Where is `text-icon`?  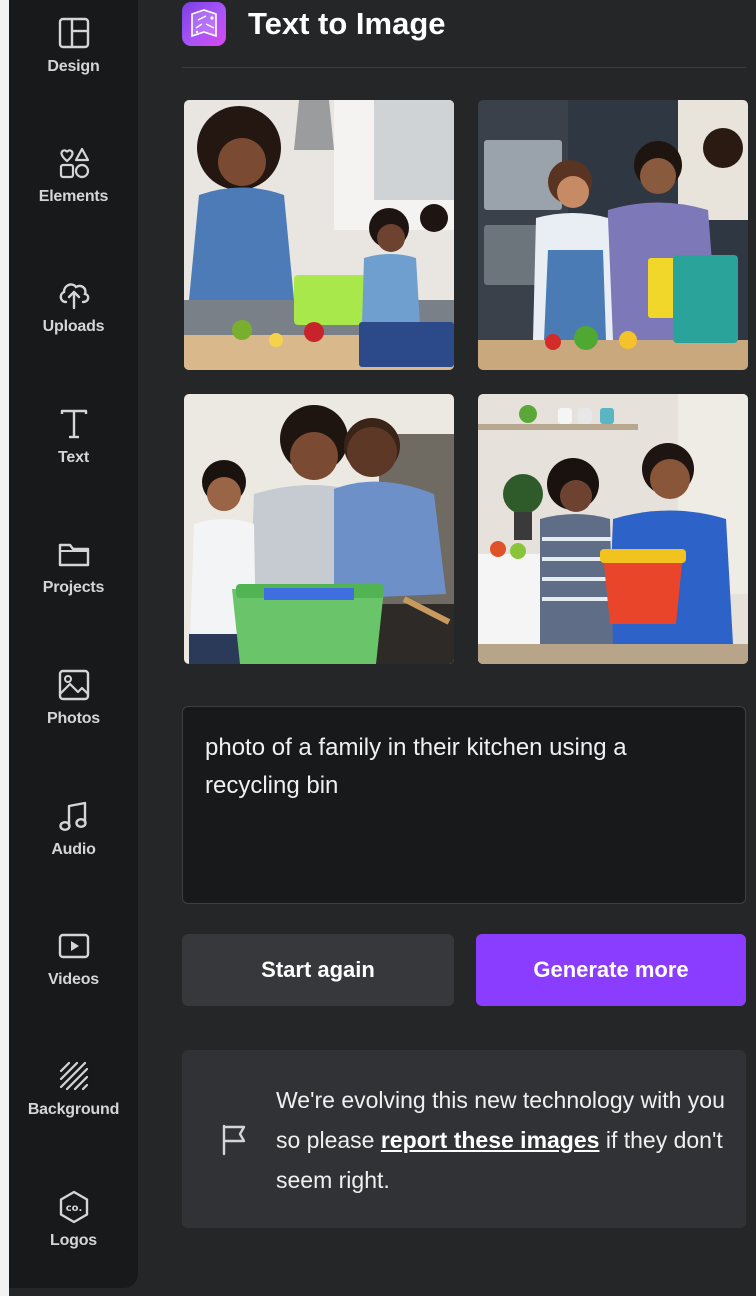 text-icon is located at coordinates (73, 424).